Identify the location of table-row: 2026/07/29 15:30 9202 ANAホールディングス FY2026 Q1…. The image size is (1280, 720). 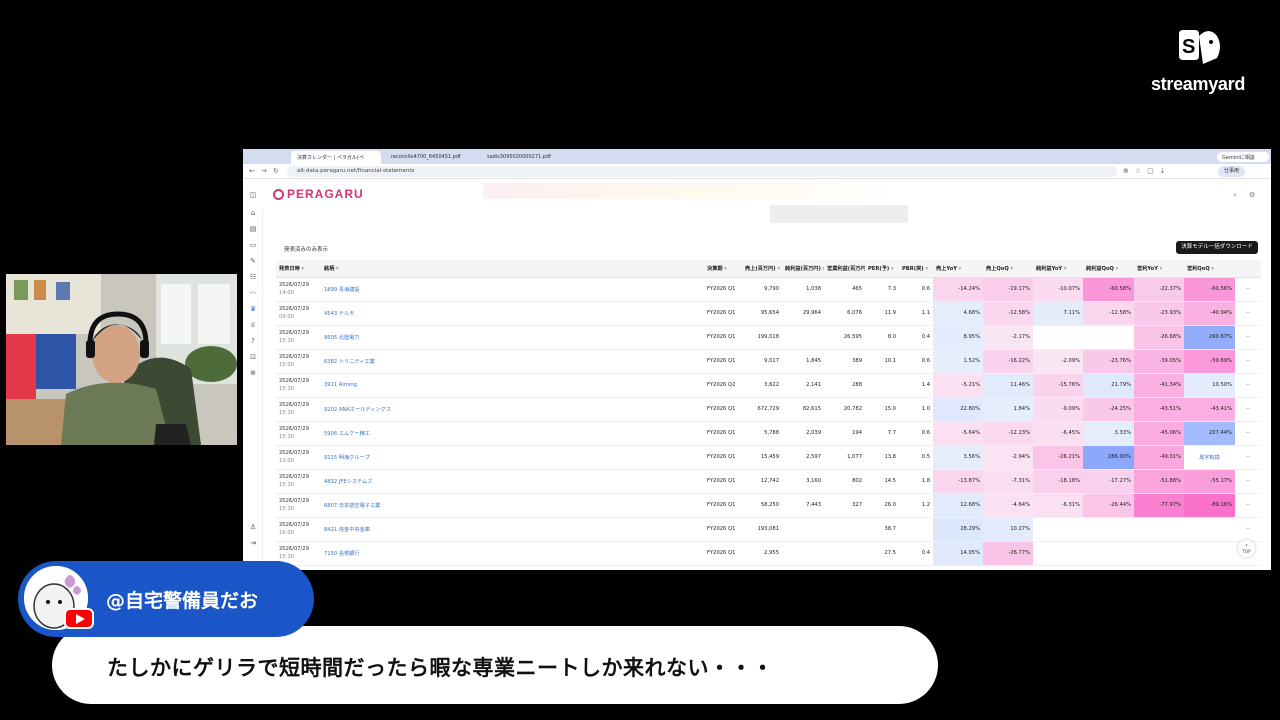
(768, 409).